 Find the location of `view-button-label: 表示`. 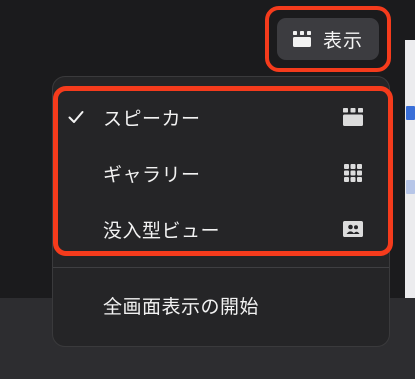

view-button-label: 表示 is located at coordinates (343, 40).